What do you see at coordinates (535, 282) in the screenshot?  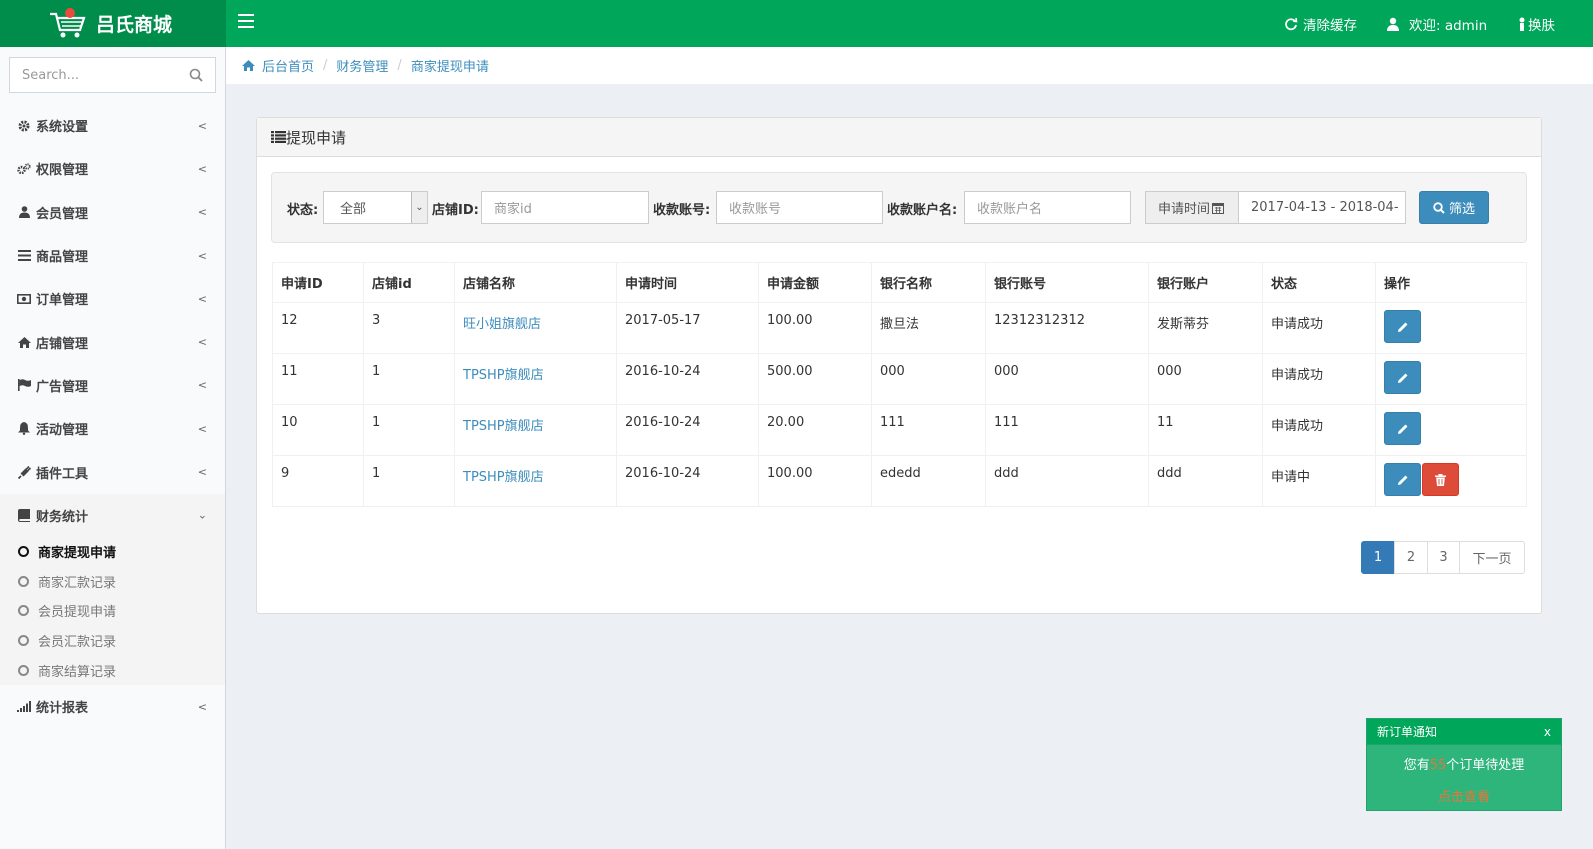 I see `col-shop-name: 店铺名称` at bounding box center [535, 282].